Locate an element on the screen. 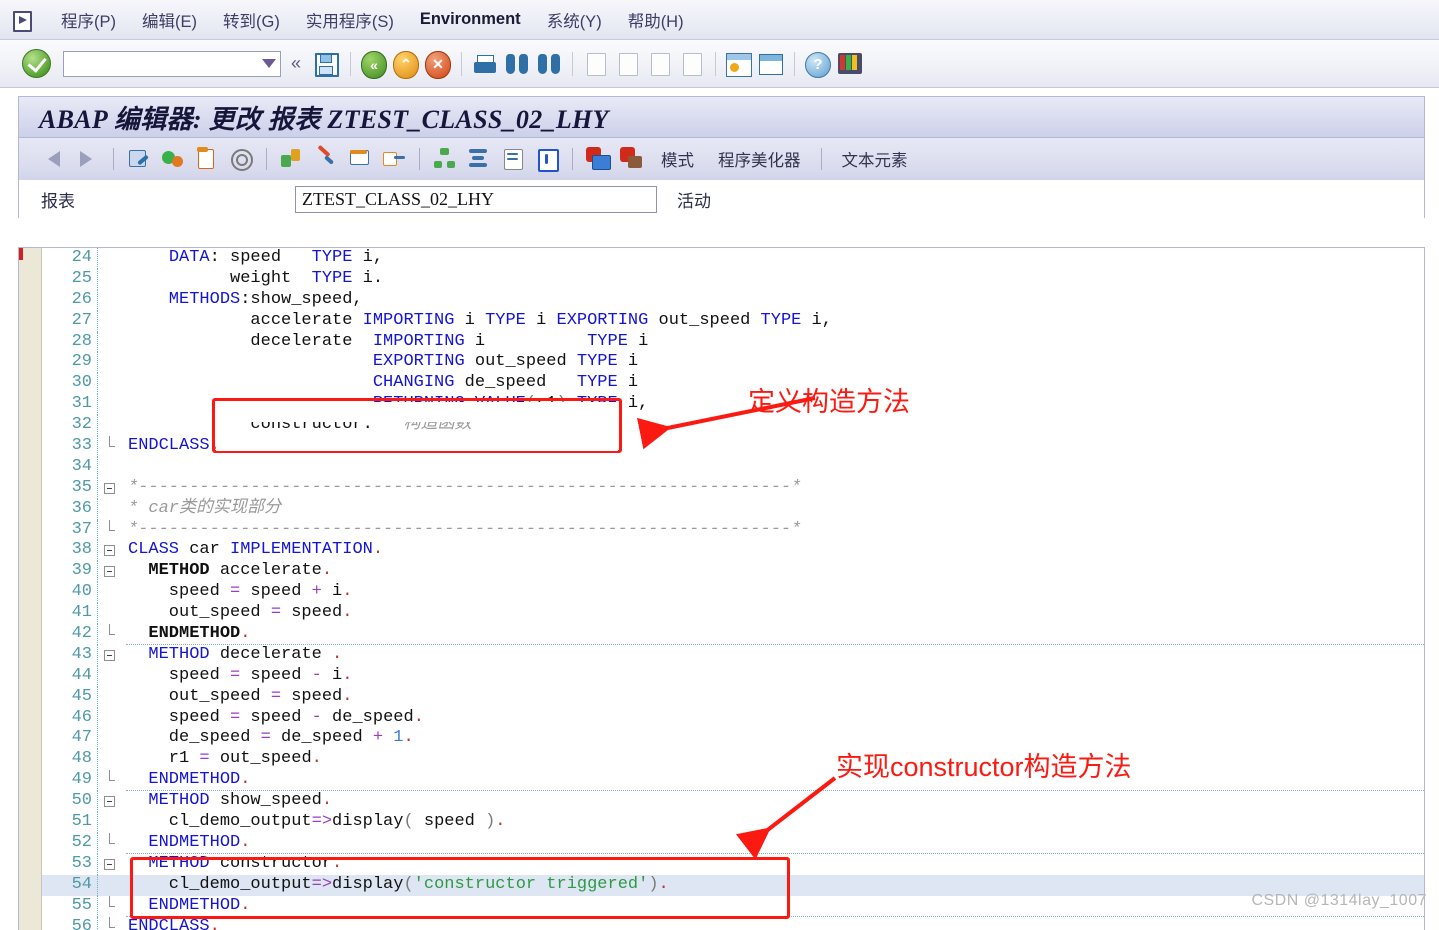 This screenshot has height=930, width=1439. line-number: 54 is located at coordinates (70, 885).